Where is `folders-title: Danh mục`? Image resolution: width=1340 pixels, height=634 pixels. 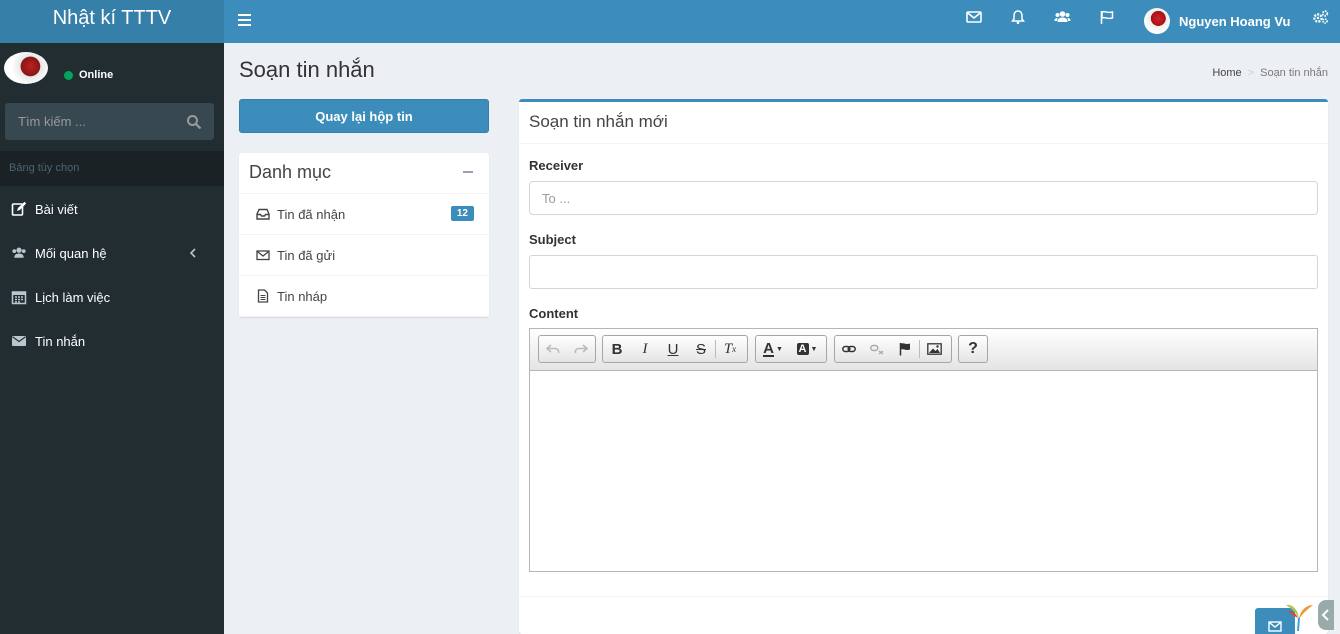
folders-title: Danh mục is located at coordinates (364, 173).